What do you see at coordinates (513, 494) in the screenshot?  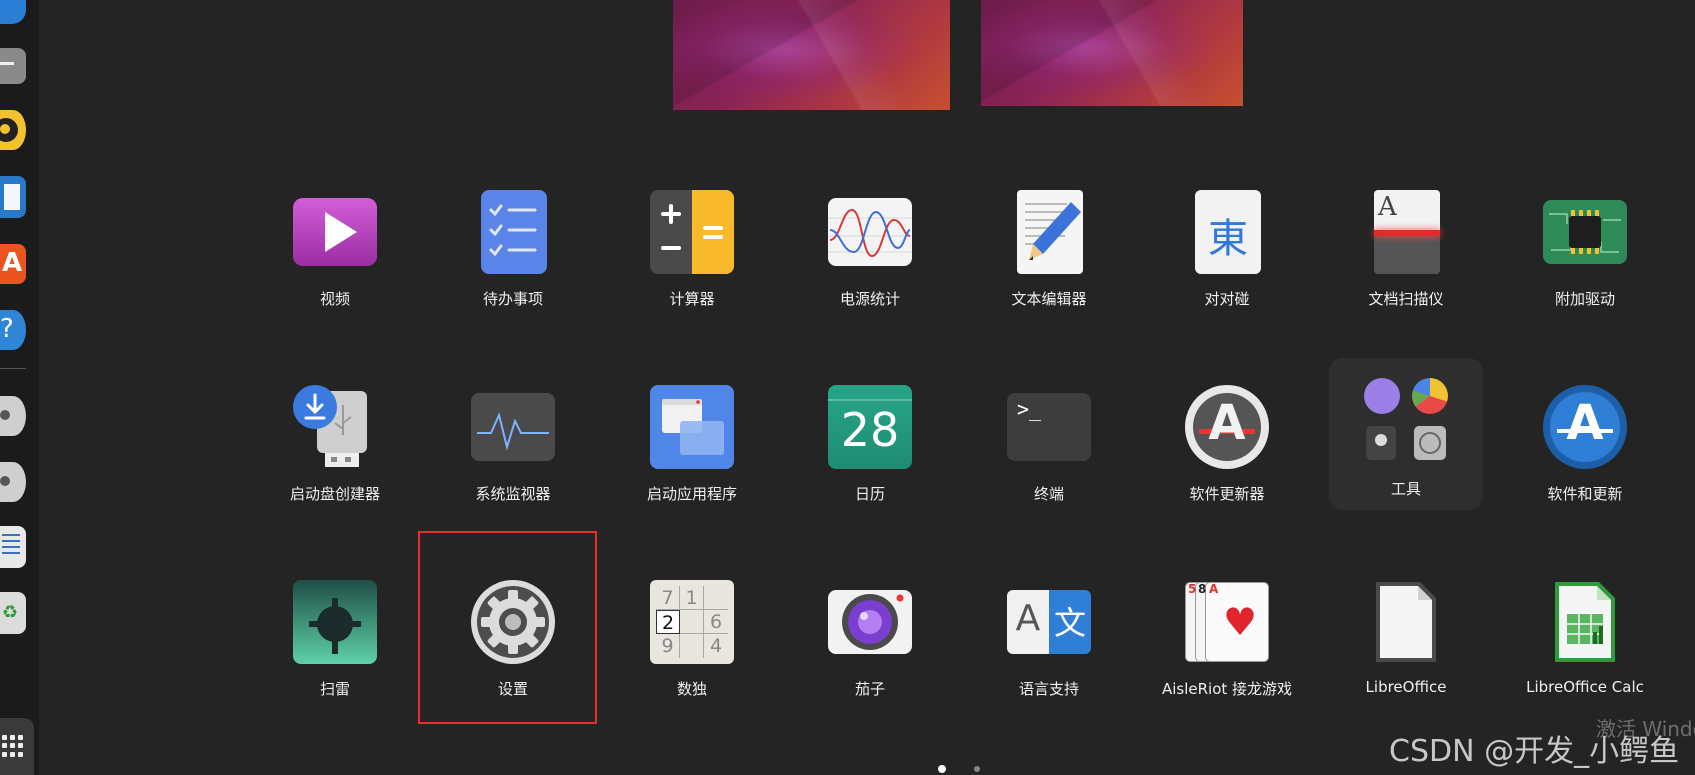 I see `app-label: 系统监视器` at bounding box center [513, 494].